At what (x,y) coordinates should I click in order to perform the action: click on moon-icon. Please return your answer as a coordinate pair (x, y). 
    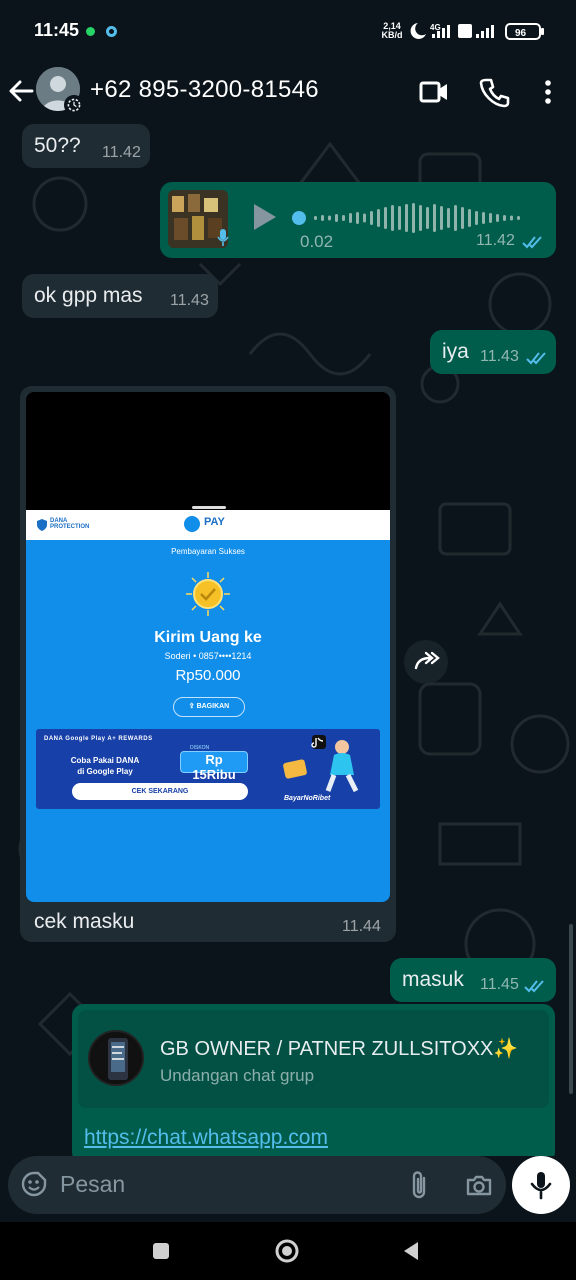
    Looking at the image, I should click on (418, 31).